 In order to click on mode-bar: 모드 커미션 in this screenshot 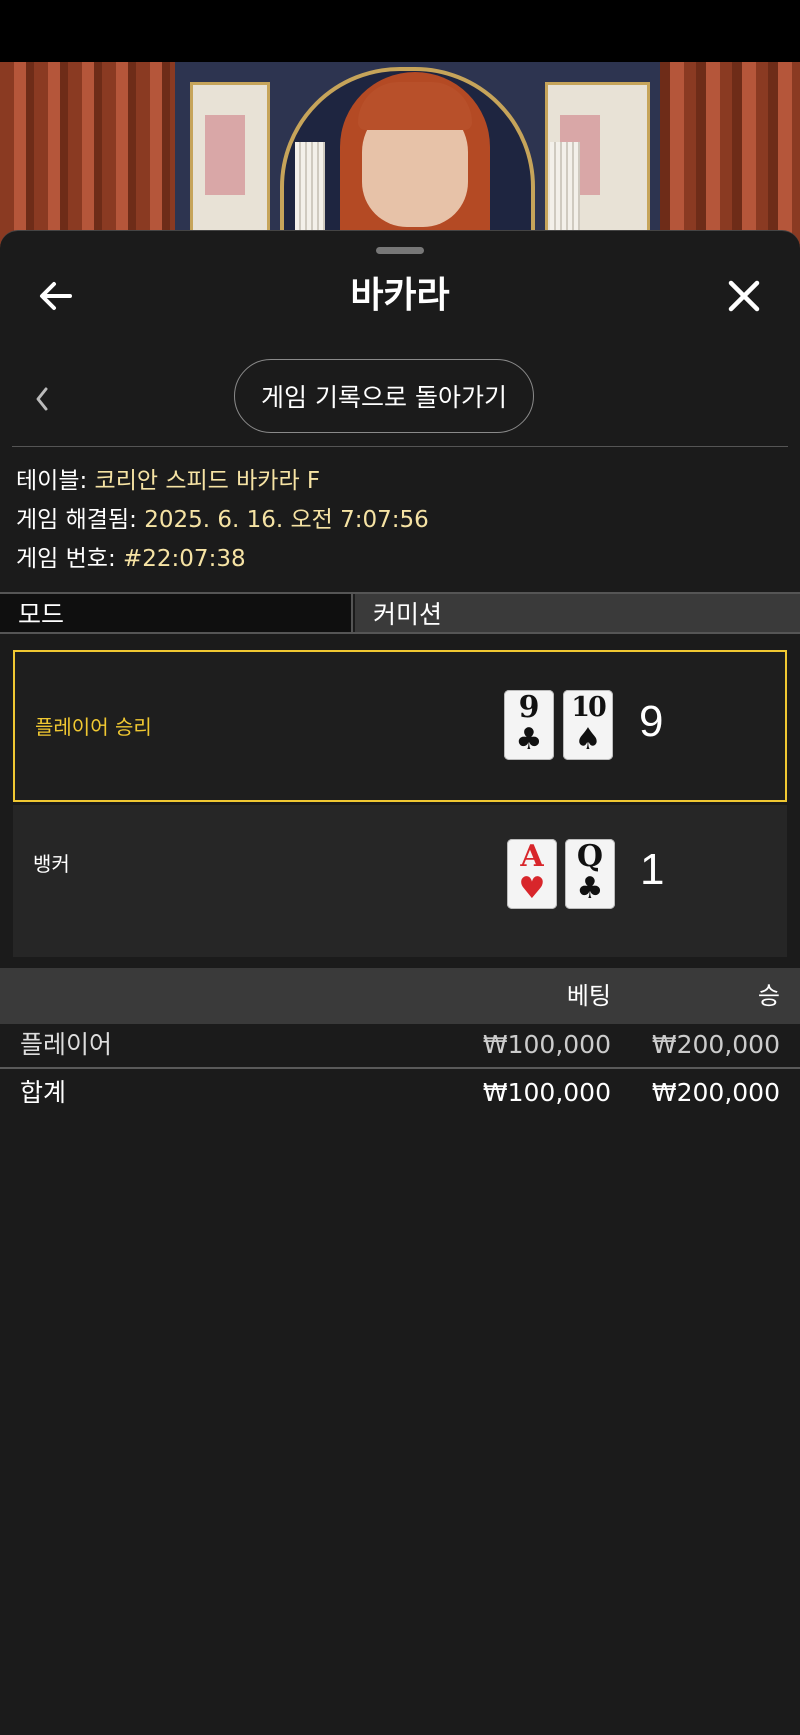, I will do `click(400, 613)`.